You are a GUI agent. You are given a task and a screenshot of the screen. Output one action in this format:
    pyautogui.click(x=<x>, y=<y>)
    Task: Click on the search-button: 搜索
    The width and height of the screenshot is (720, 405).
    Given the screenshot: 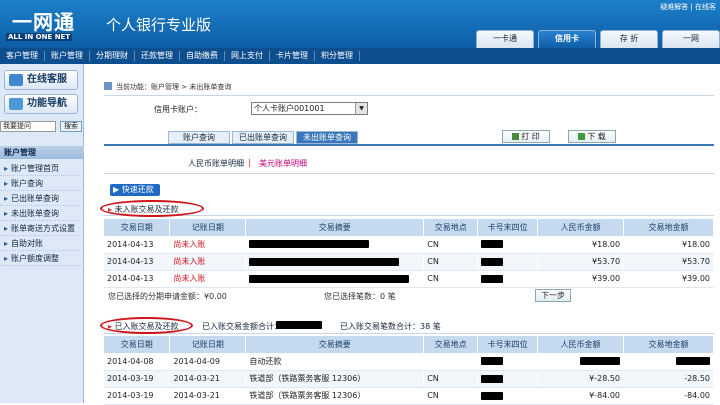 What is the action you would take?
    pyautogui.click(x=71, y=126)
    